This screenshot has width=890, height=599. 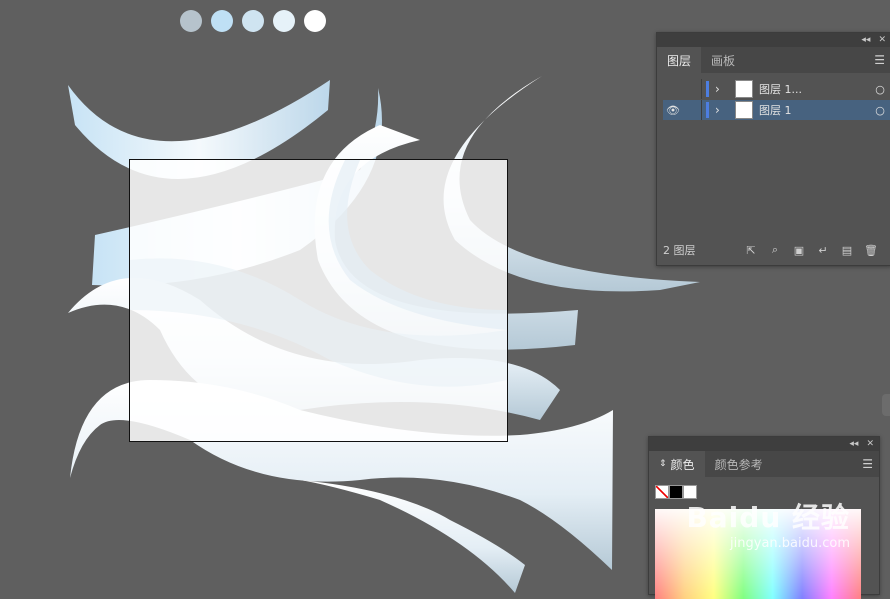 I want to click on color-tabs: ⇕ 颜色 颜色参考 ☰, so click(x=764, y=464).